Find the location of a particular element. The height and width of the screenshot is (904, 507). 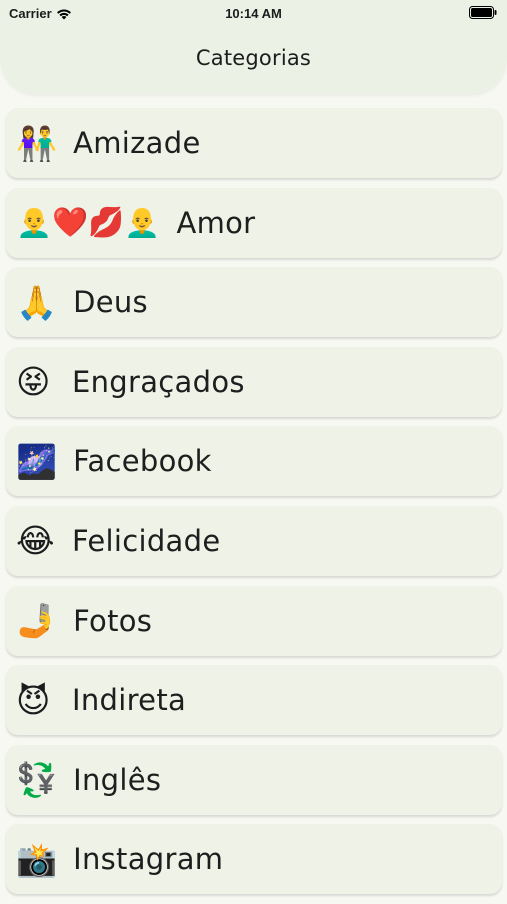

category-label: Felicidade is located at coordinates (146, 540).